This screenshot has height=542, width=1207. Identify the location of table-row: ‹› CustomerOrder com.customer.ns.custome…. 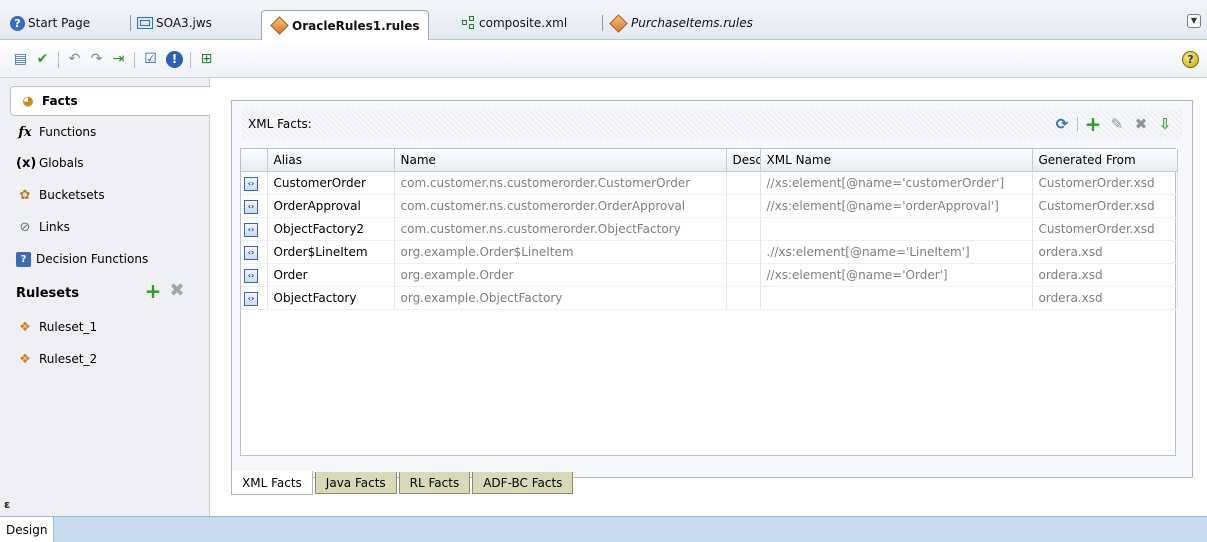
(709, 183).